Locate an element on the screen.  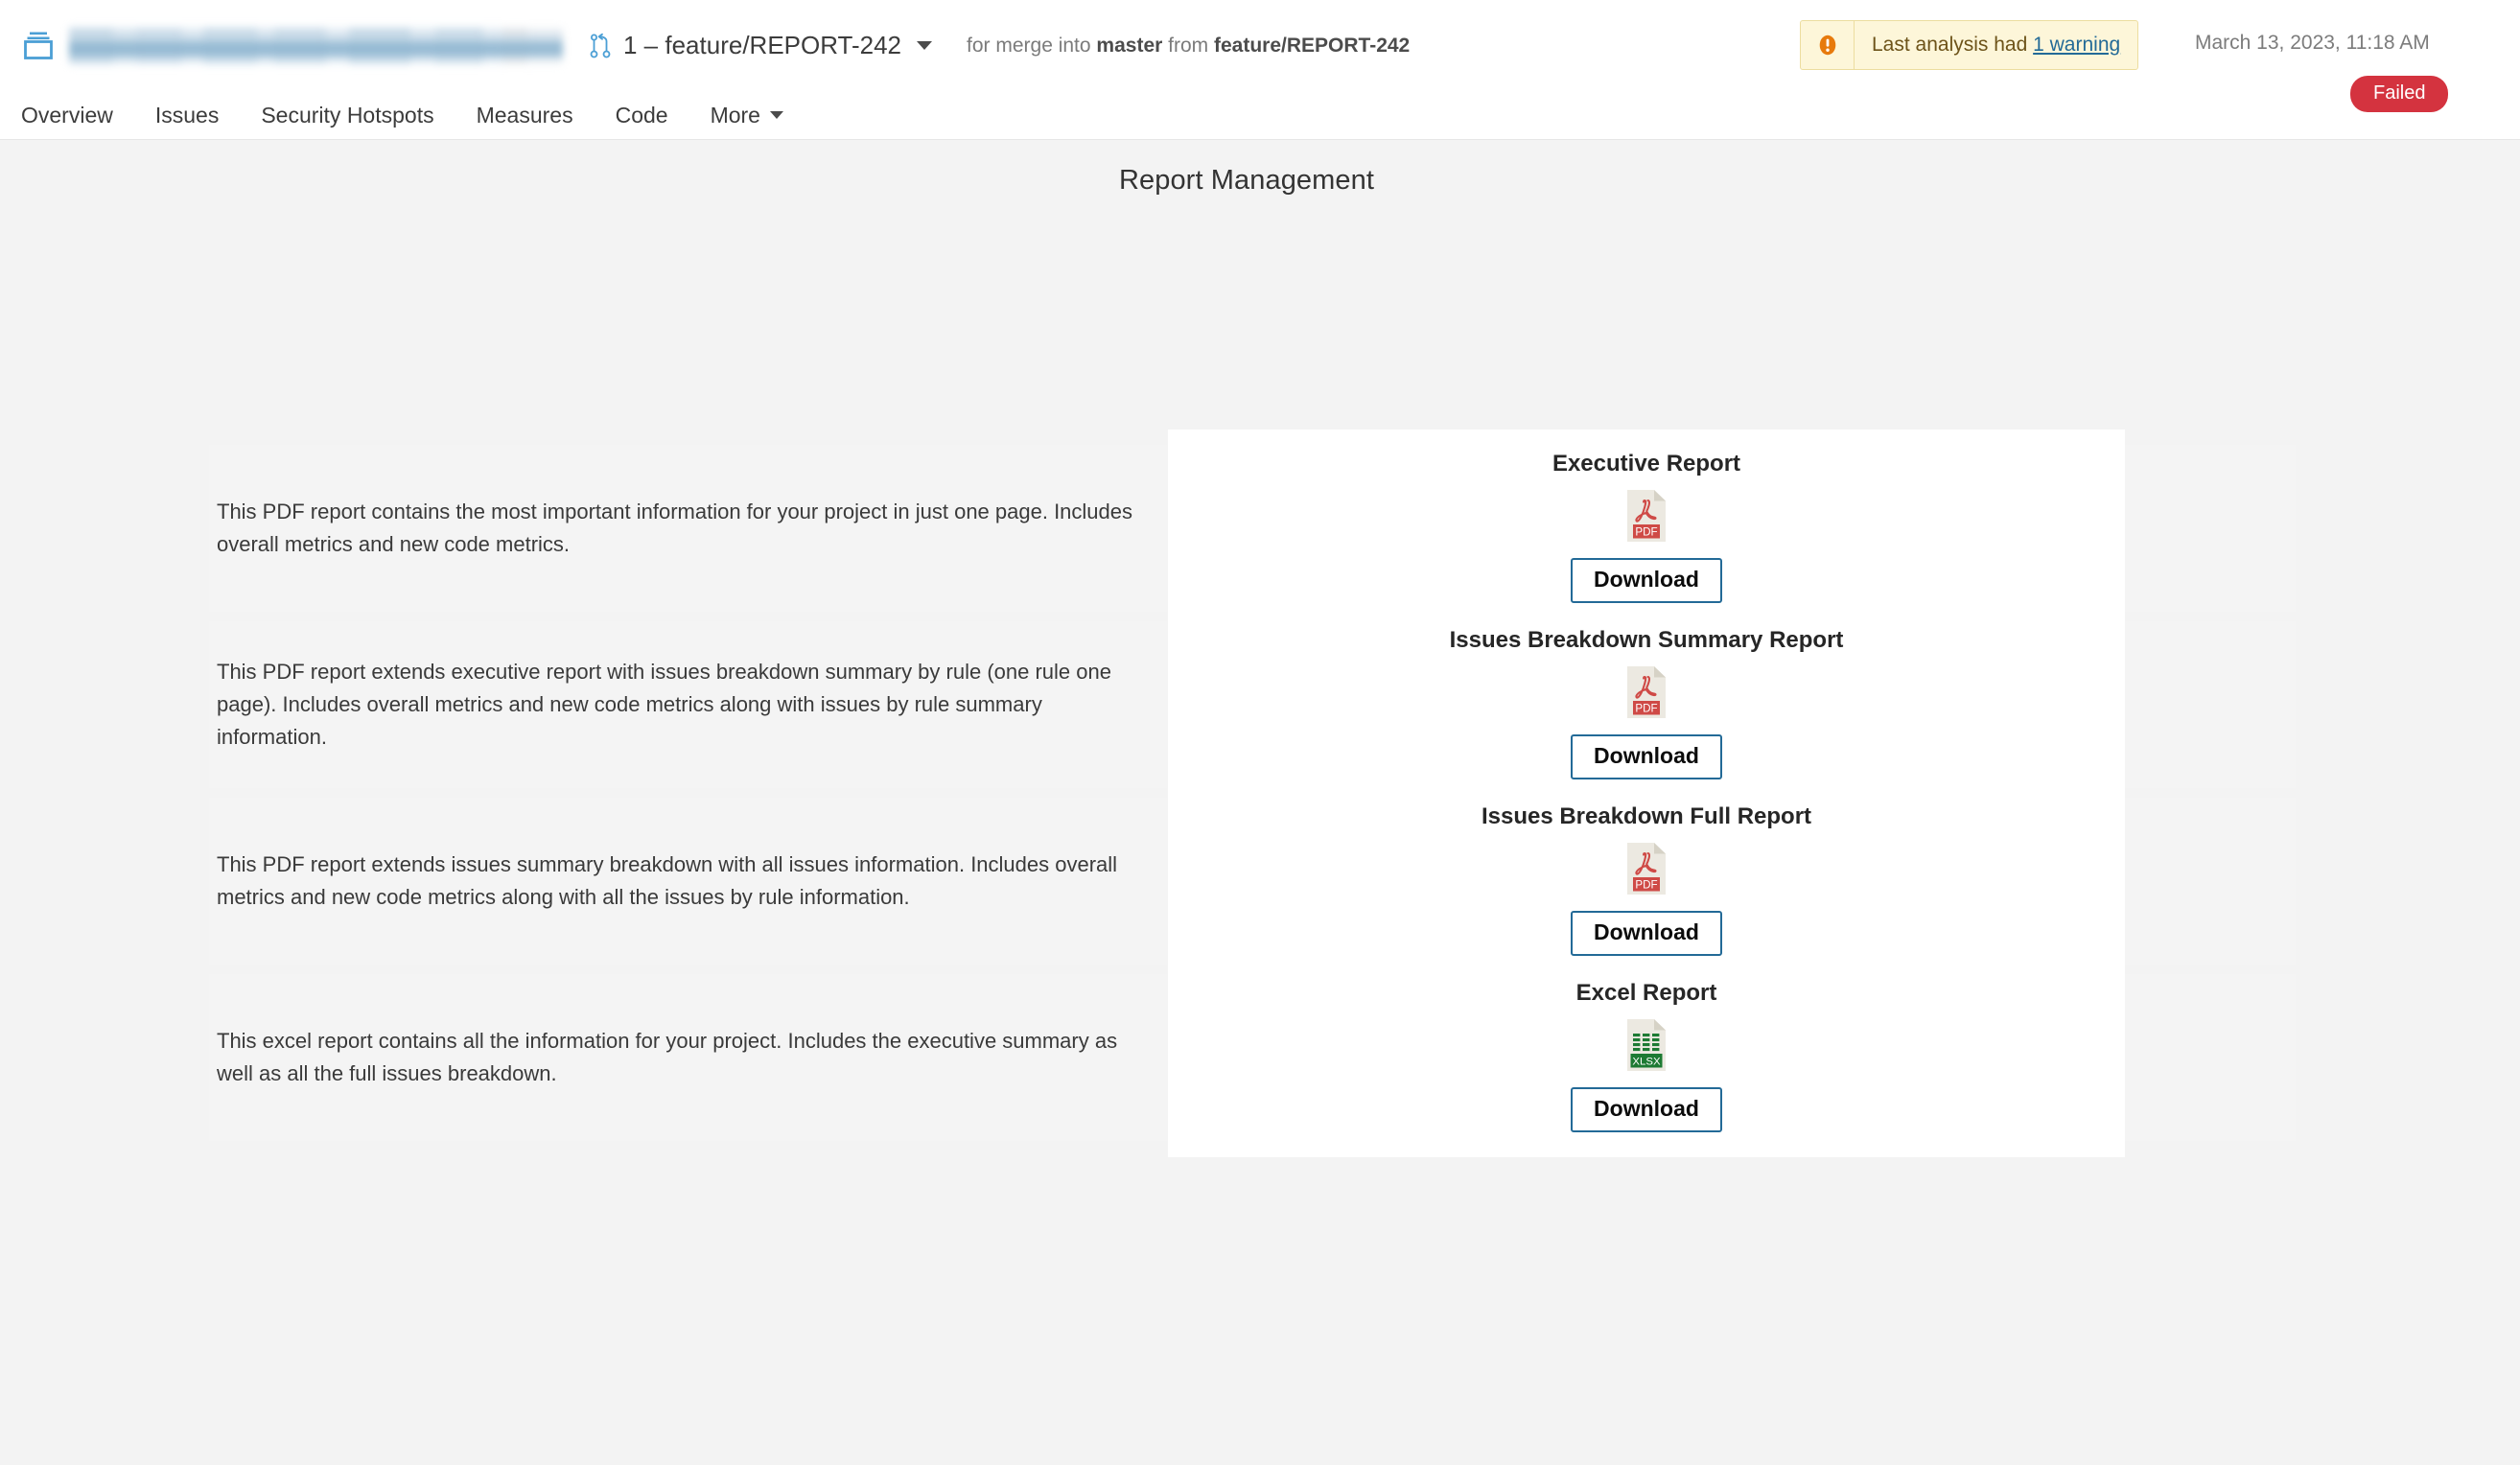
analysis-warning-banner: Last analysis had 1 warning is located at coordinates (1969, 45).